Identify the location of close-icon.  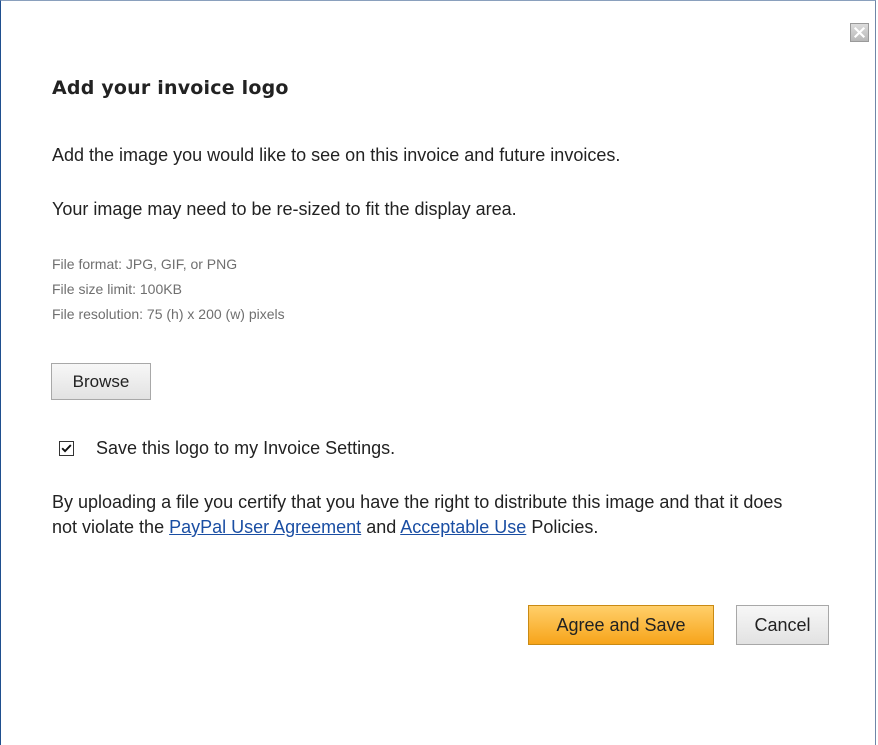
(859, 32).